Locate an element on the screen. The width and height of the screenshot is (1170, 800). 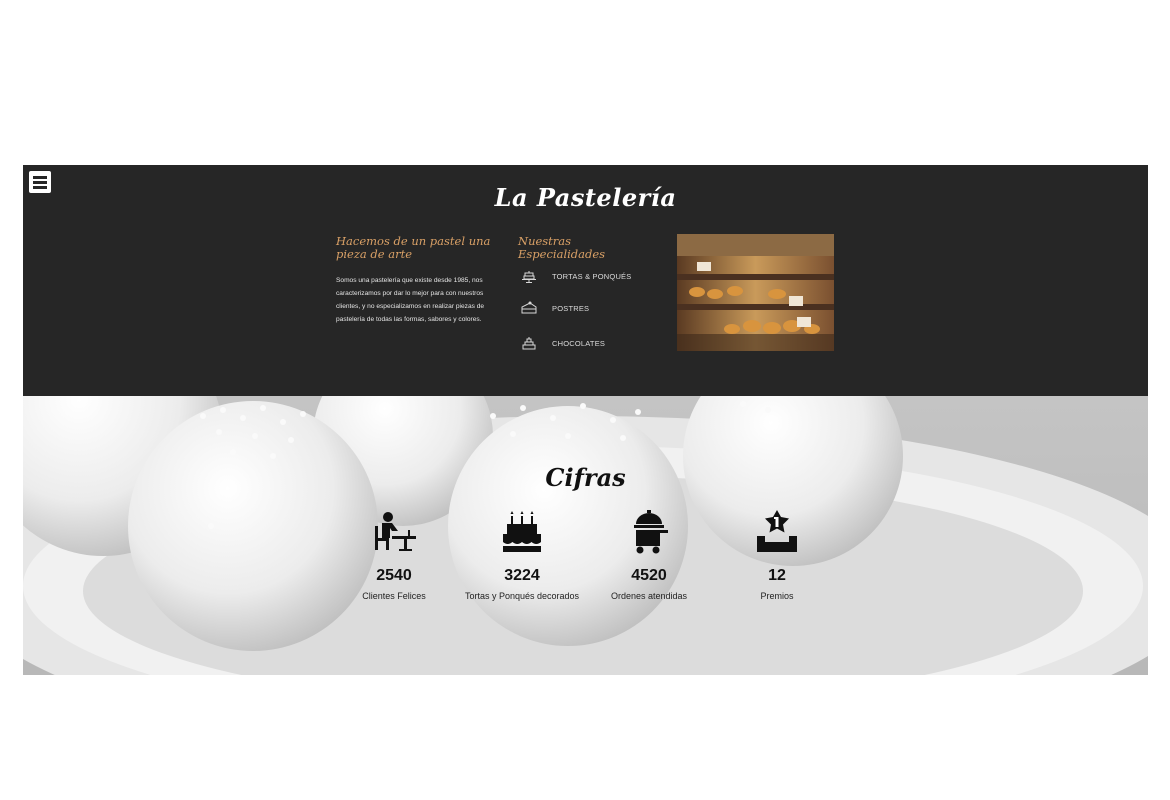
specialty-item-postres: POSTRES is located at coordinates (554, 308).